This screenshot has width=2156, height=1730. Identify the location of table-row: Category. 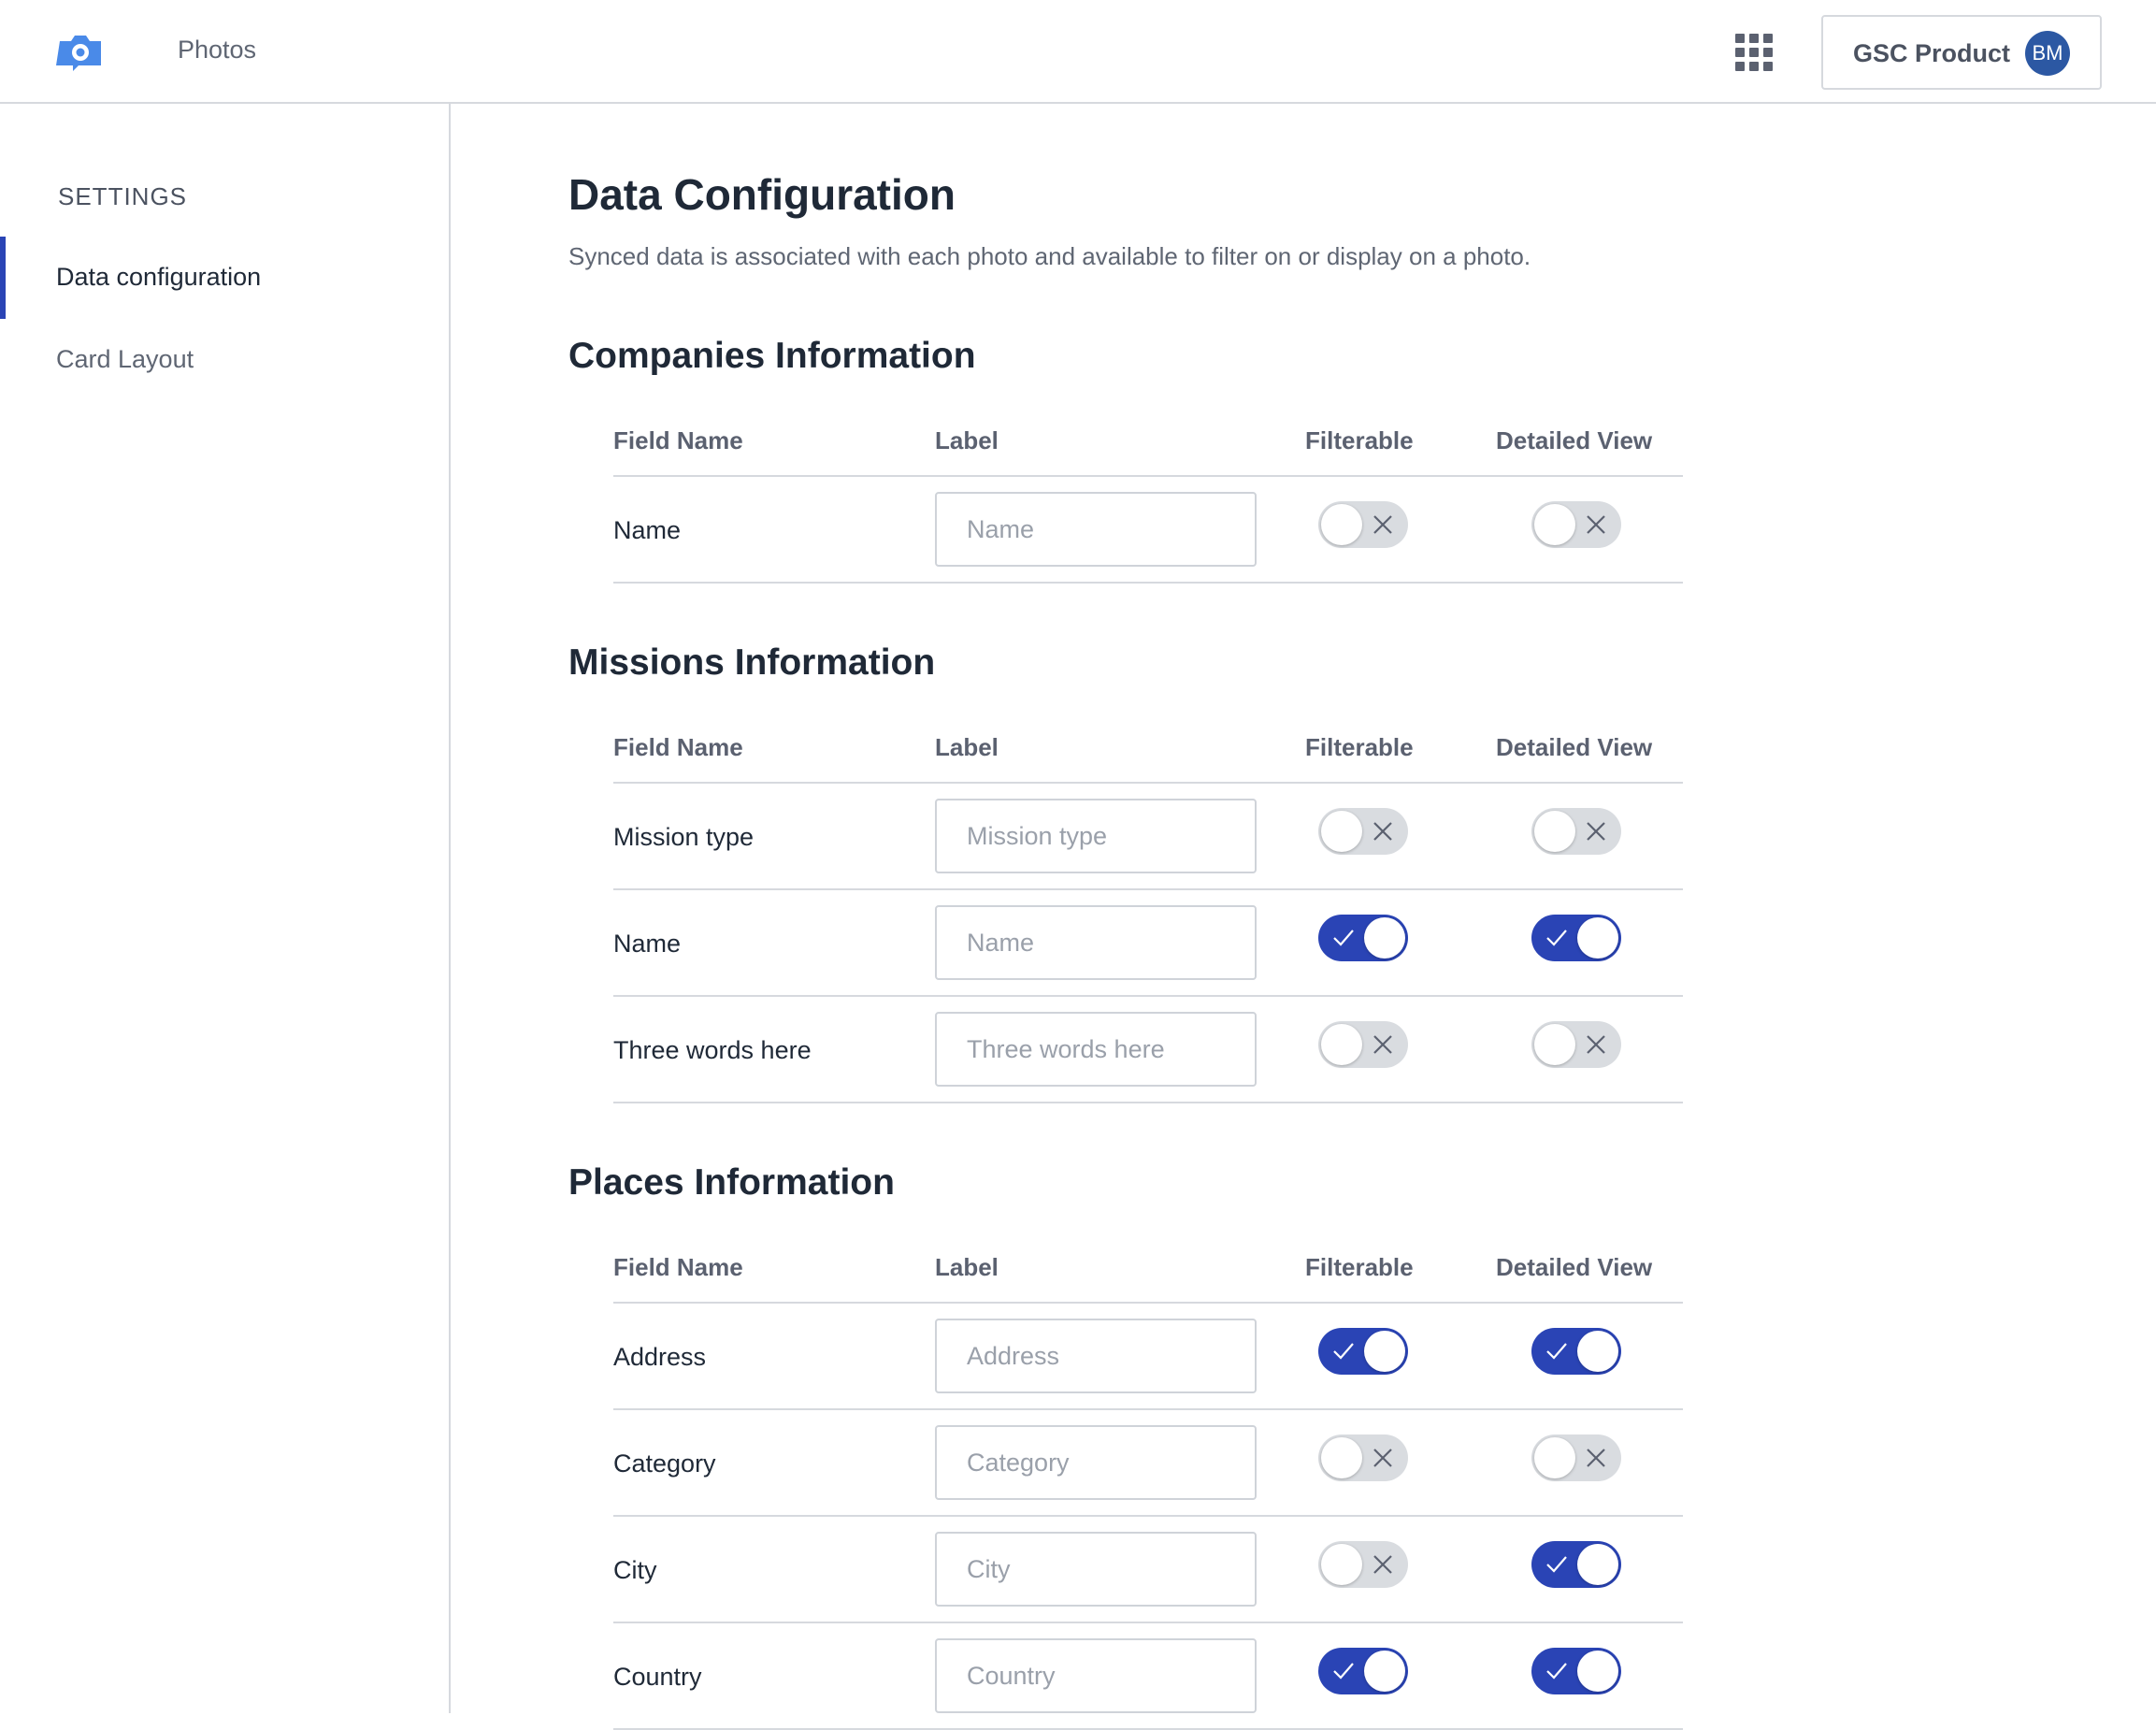
(1148, 1463).